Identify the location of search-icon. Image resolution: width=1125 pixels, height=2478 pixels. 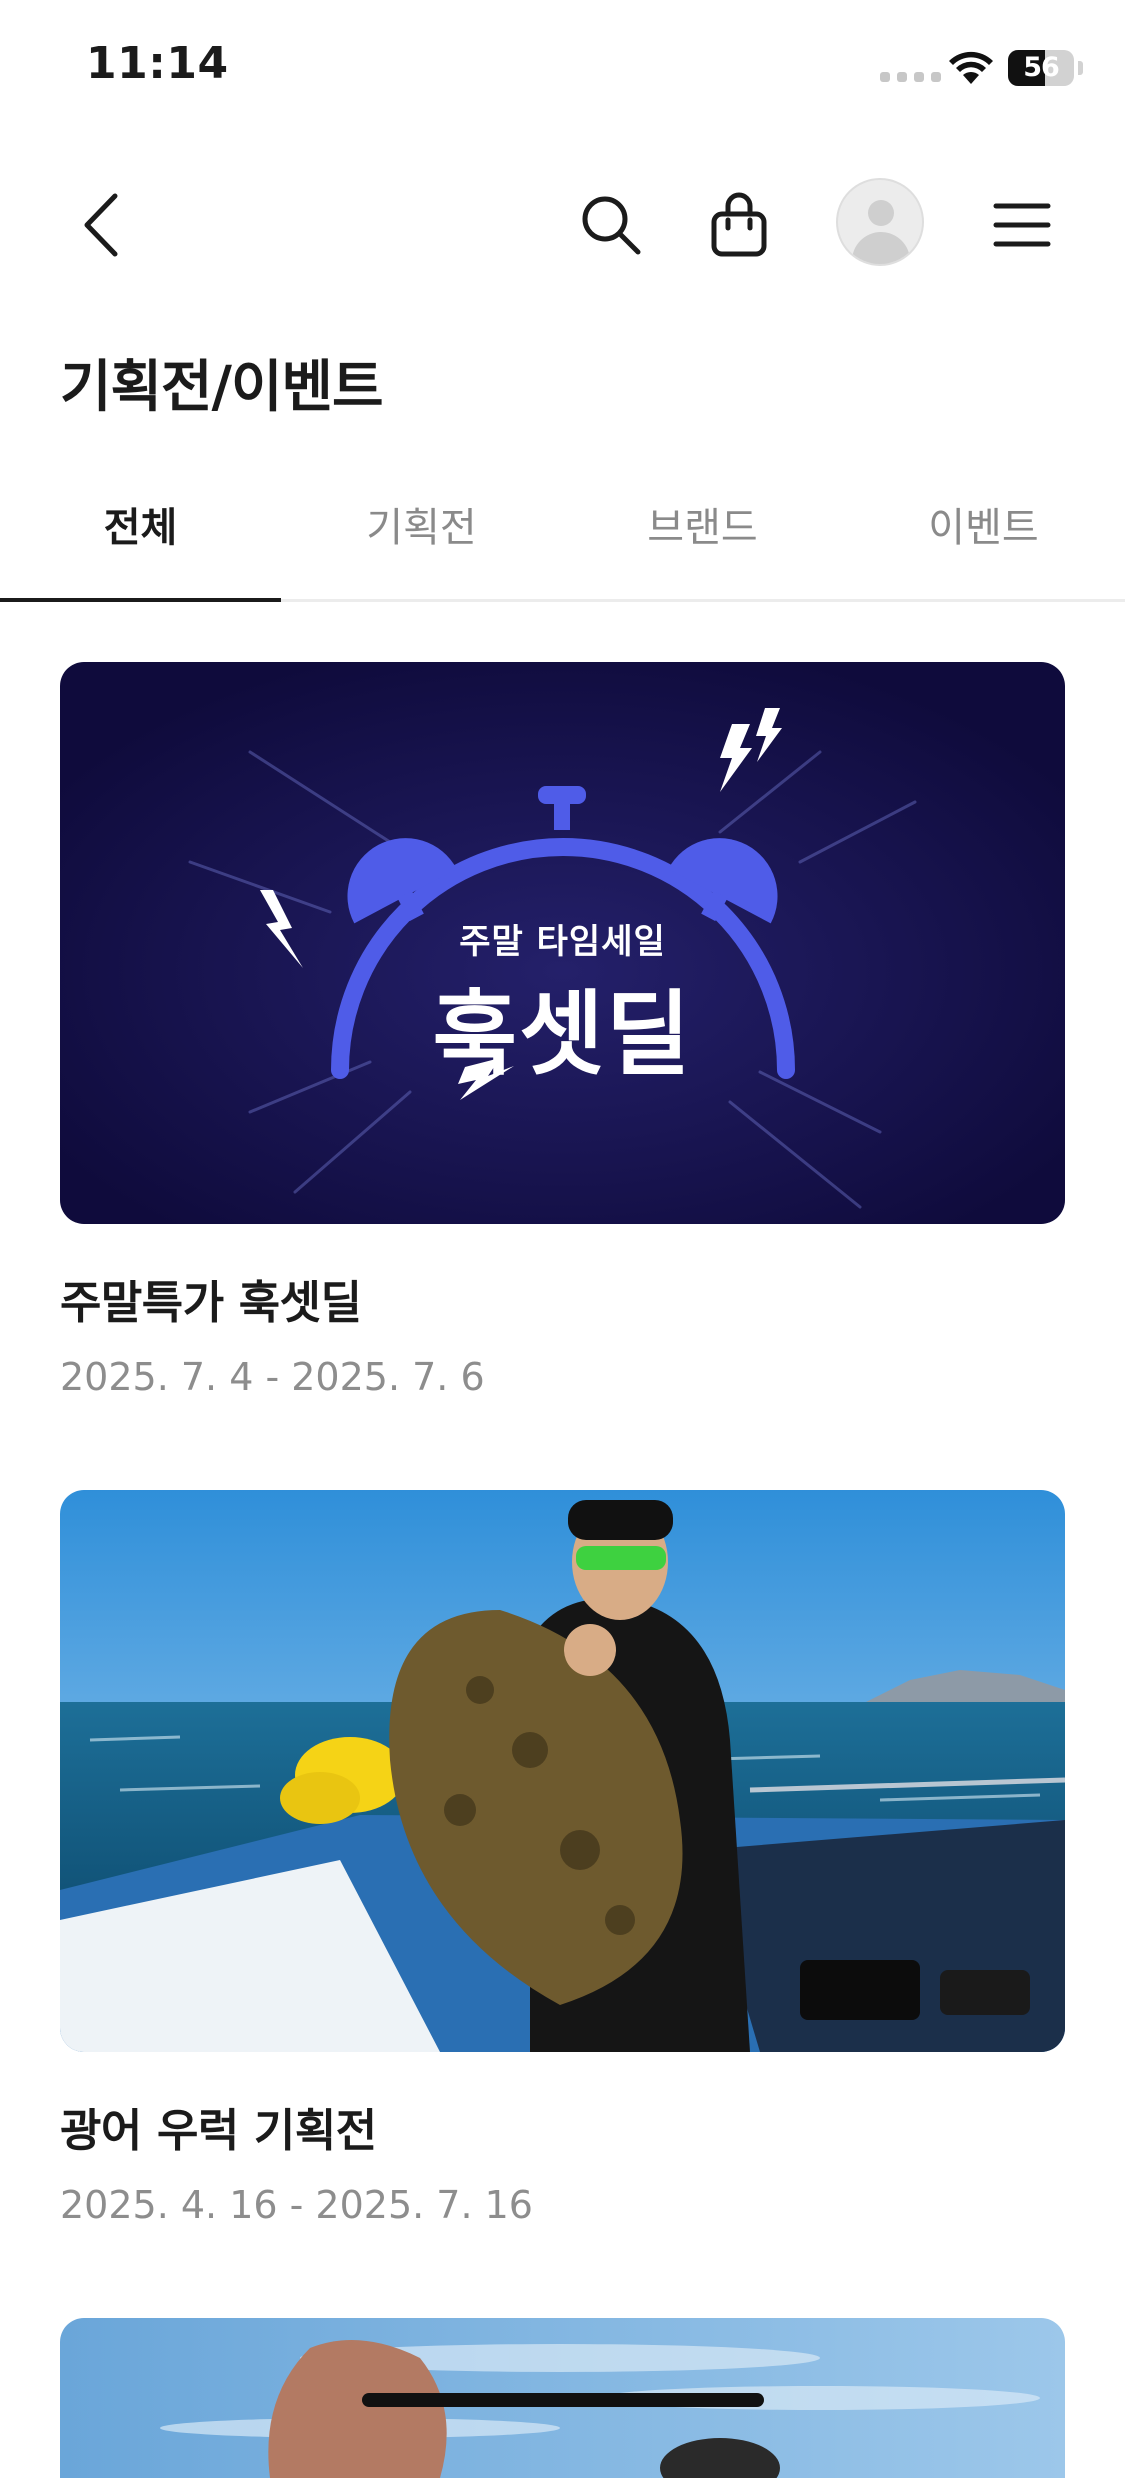
(611, 225).